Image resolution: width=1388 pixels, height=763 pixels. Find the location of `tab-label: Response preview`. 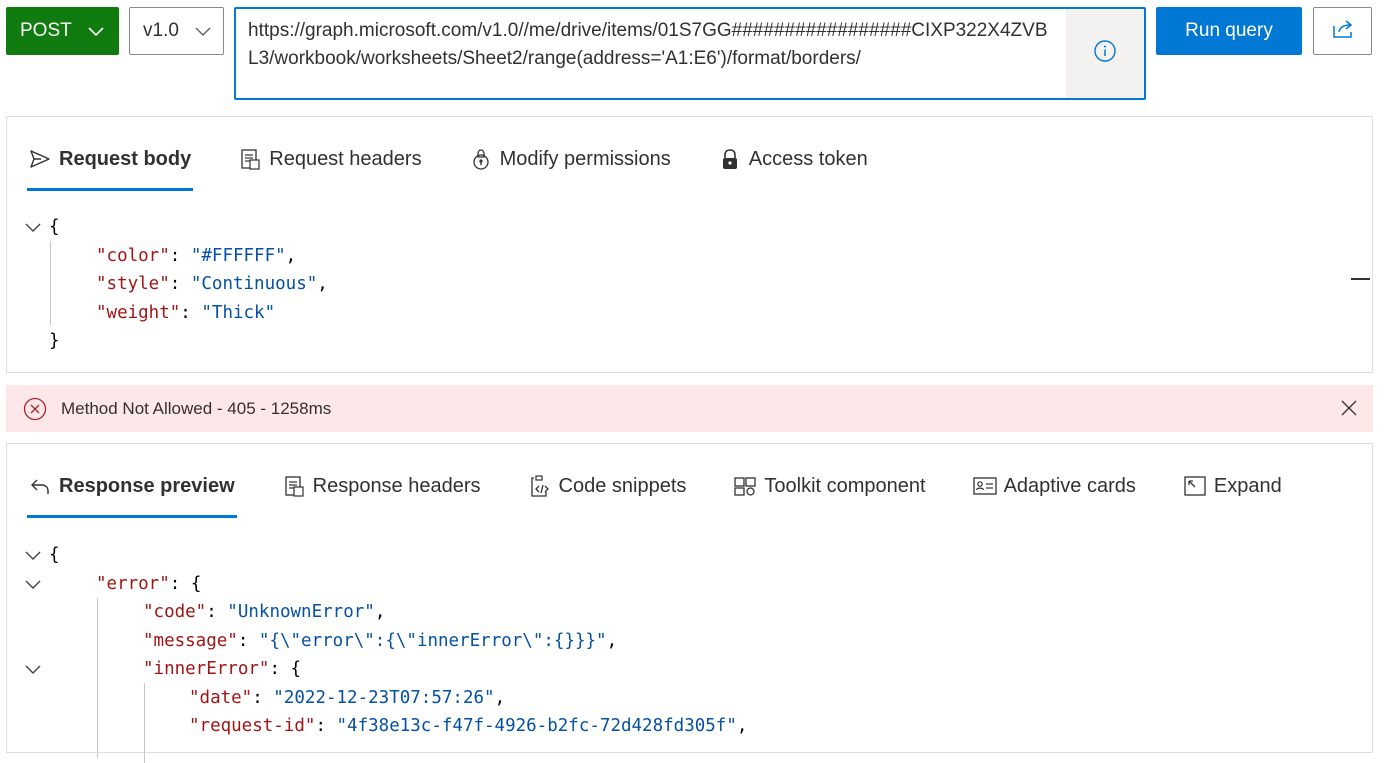

tab-label: Response preview is located at coordinates (147, 485).